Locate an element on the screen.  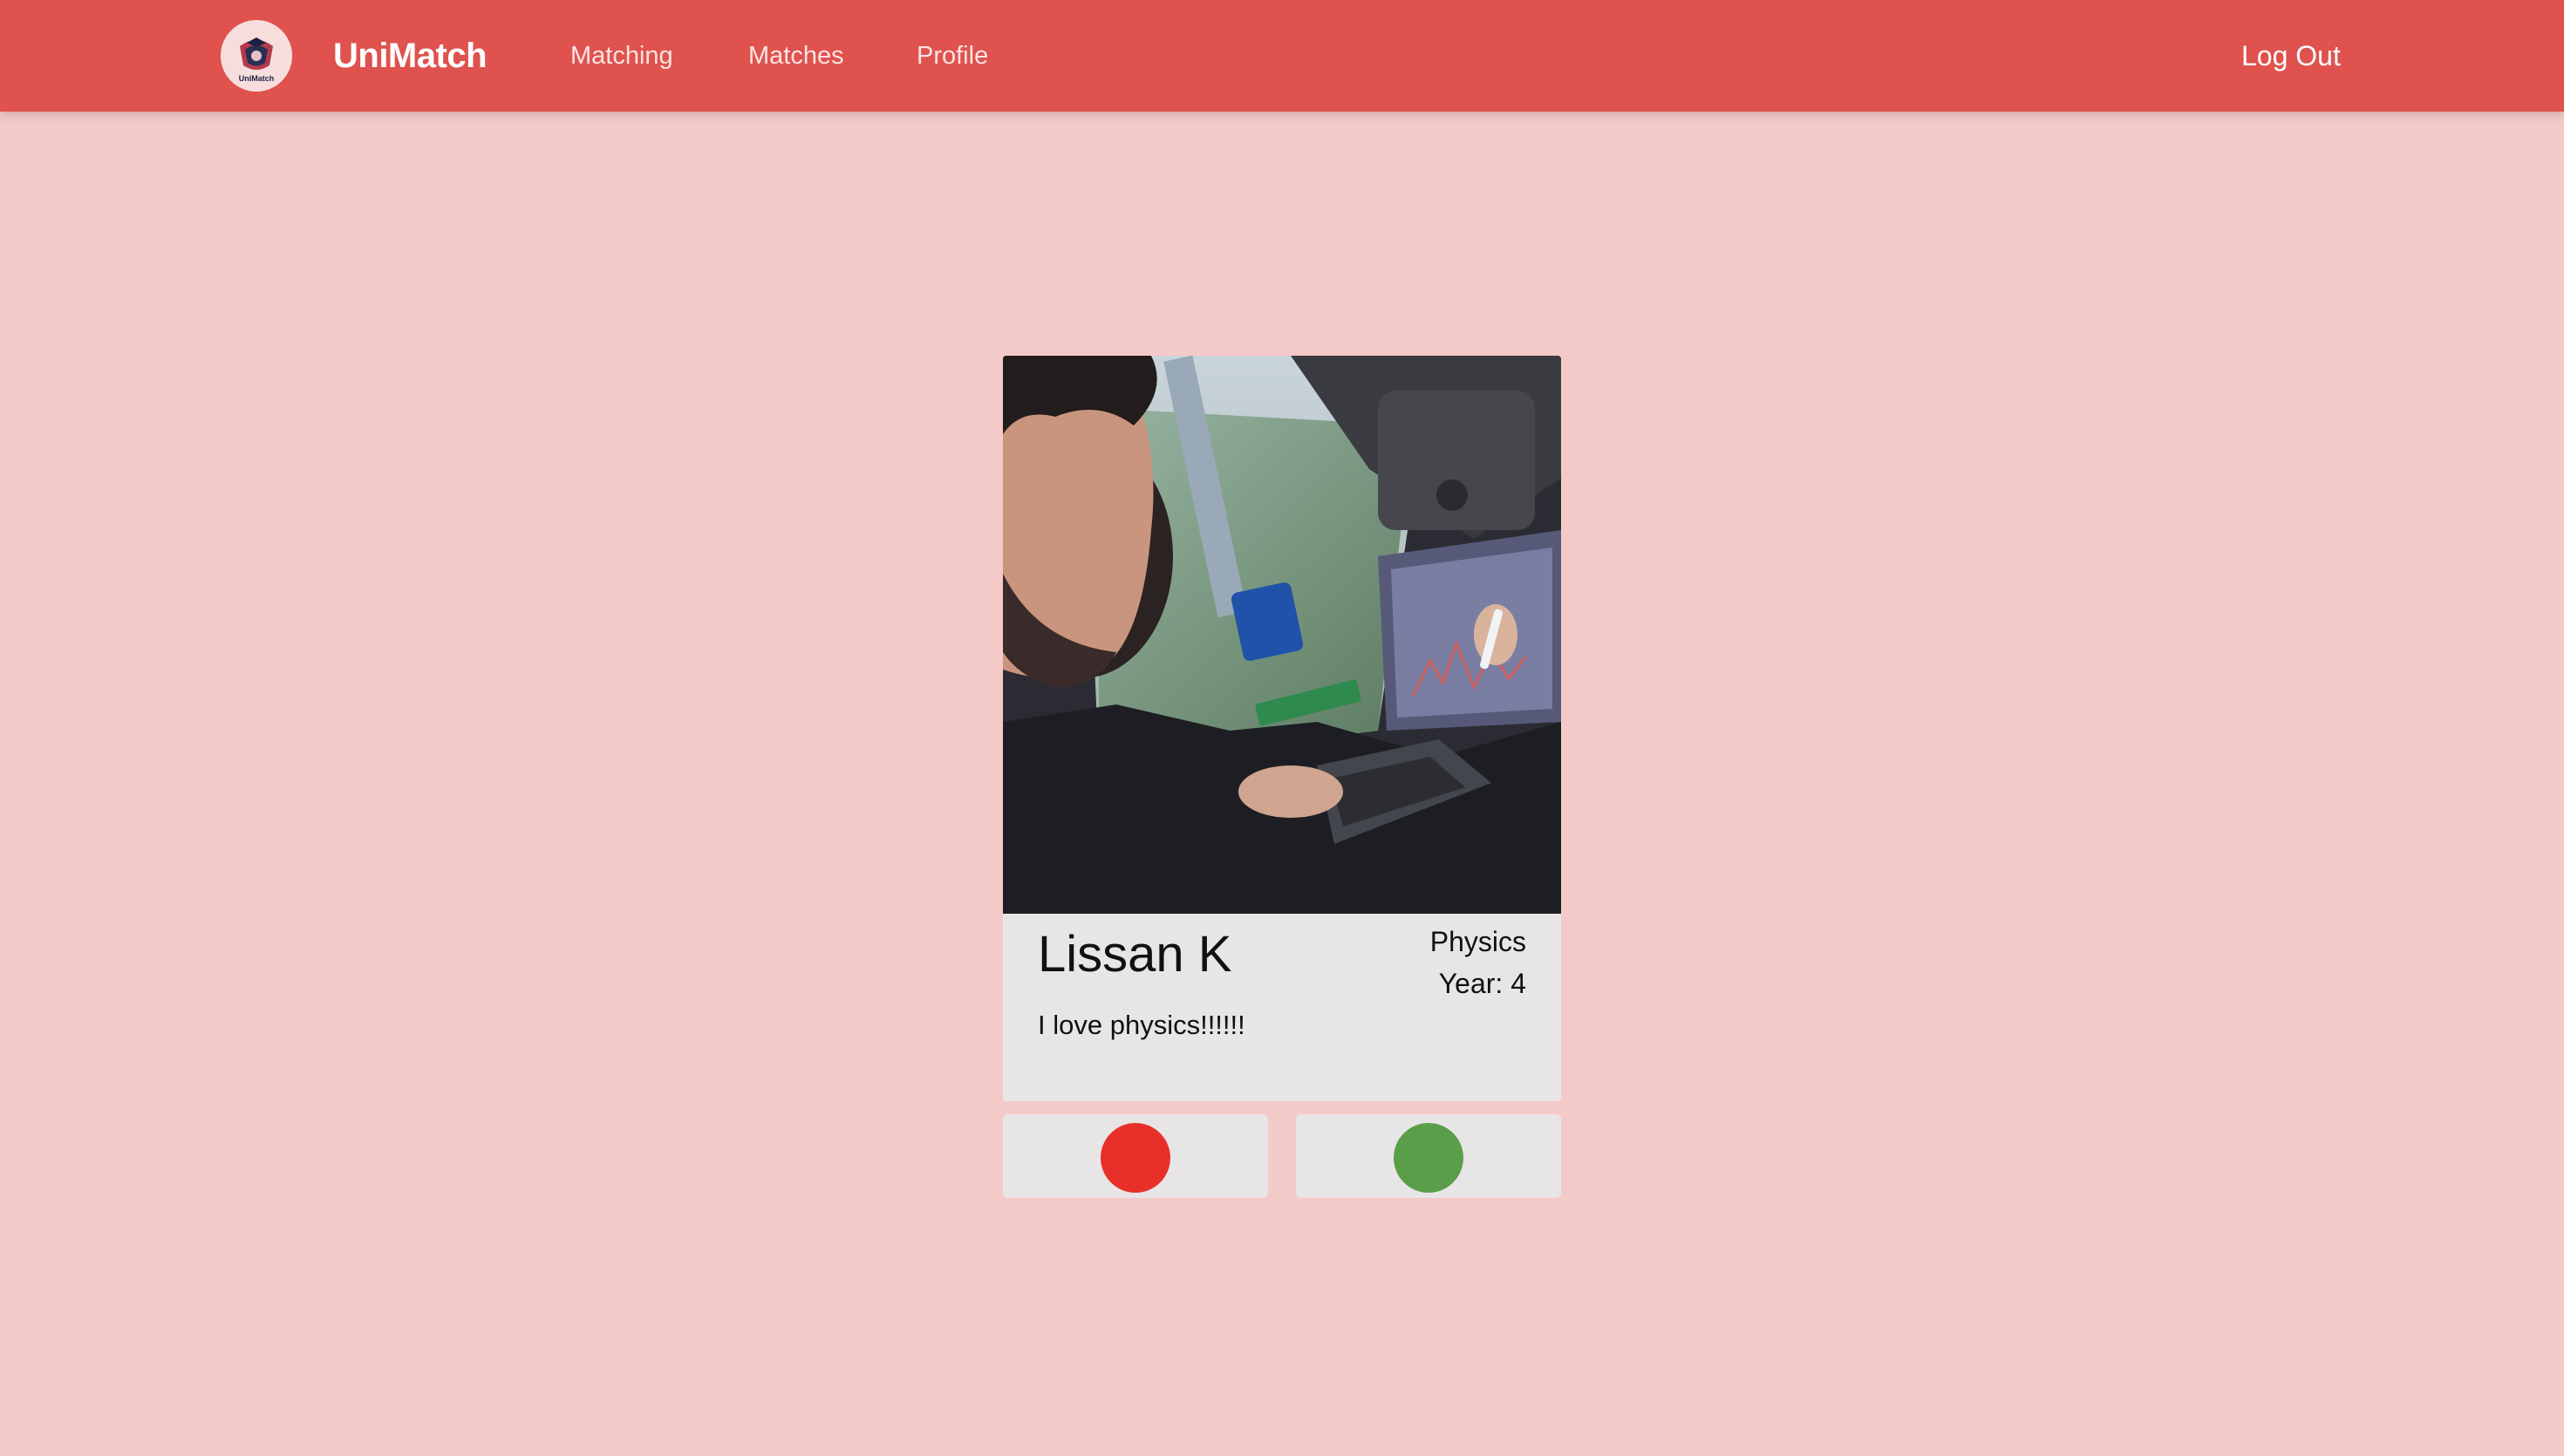
profile-bio: I love physics!!!!!! is located at coordinates (1141, 1025).